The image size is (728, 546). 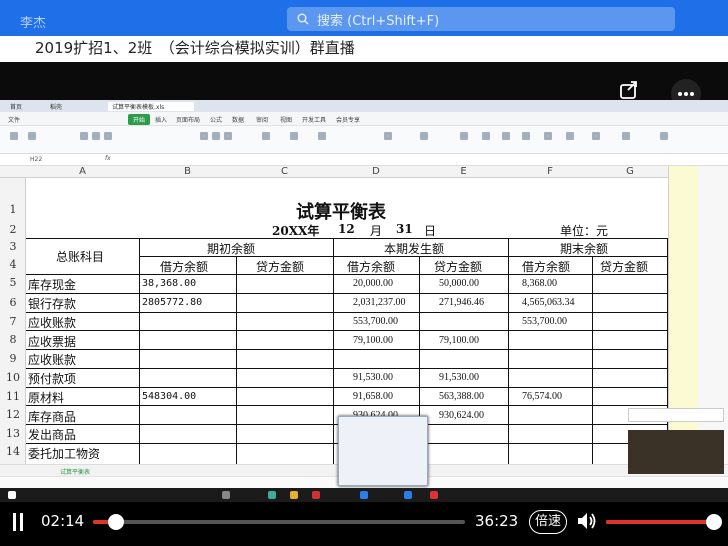 I want to click on task-view-icon, so click(x=226, y=495).